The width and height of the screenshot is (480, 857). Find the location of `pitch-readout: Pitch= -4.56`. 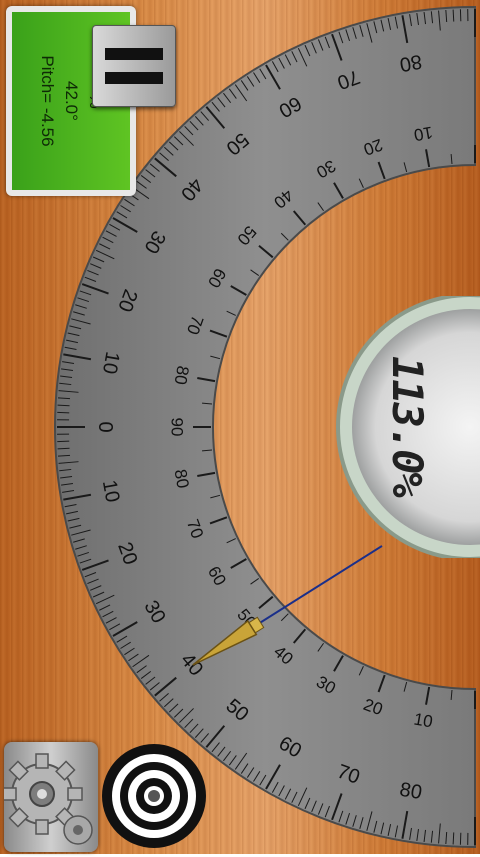

pitch-readout: Pitch= -4.56 is located at coordinates (47, 100).